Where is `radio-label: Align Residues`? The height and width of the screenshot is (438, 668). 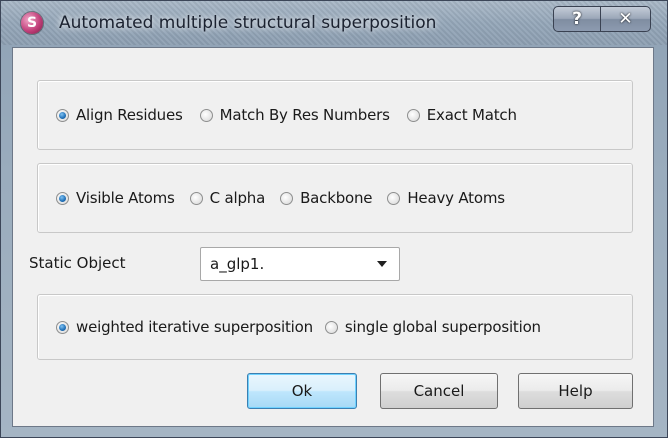 radio-label: Align Residues is located at coordinates (129, 115).